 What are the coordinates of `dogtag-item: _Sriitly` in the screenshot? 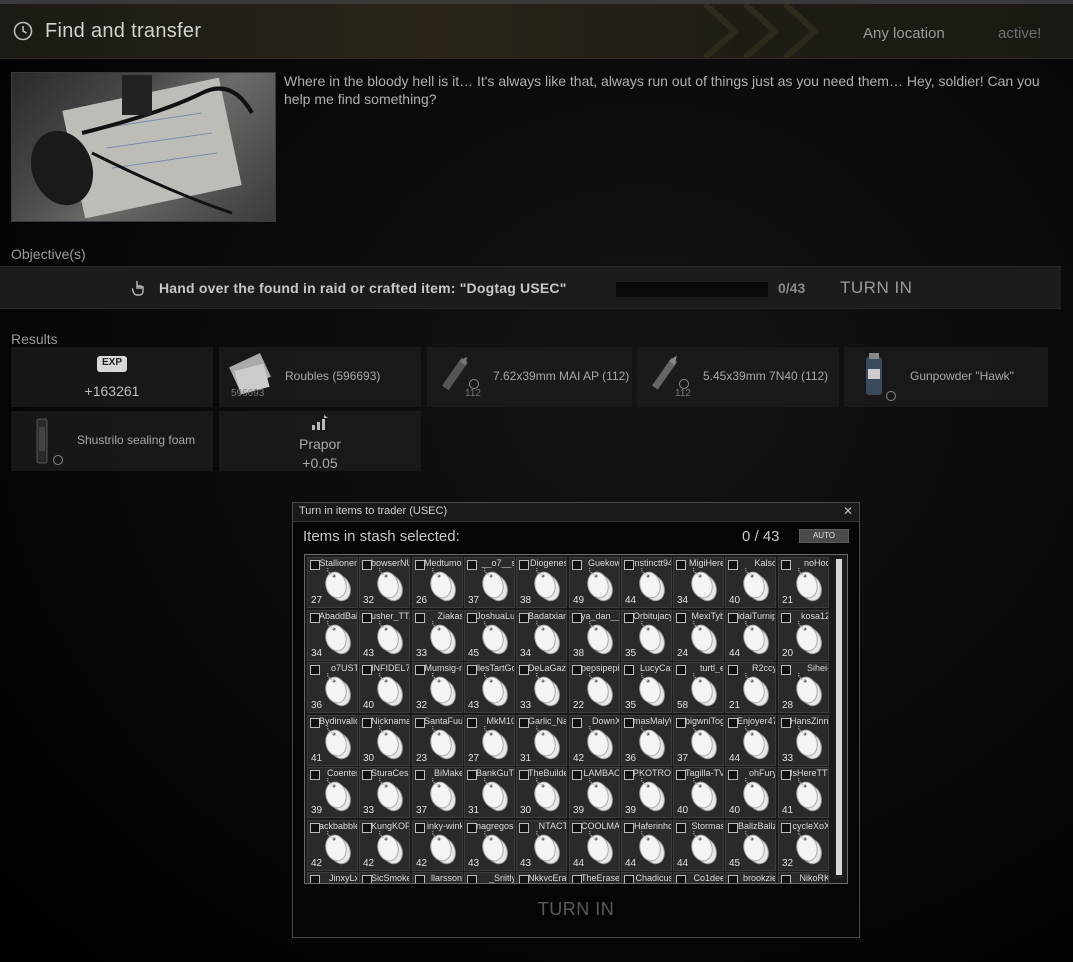 It's located at (489, 877).